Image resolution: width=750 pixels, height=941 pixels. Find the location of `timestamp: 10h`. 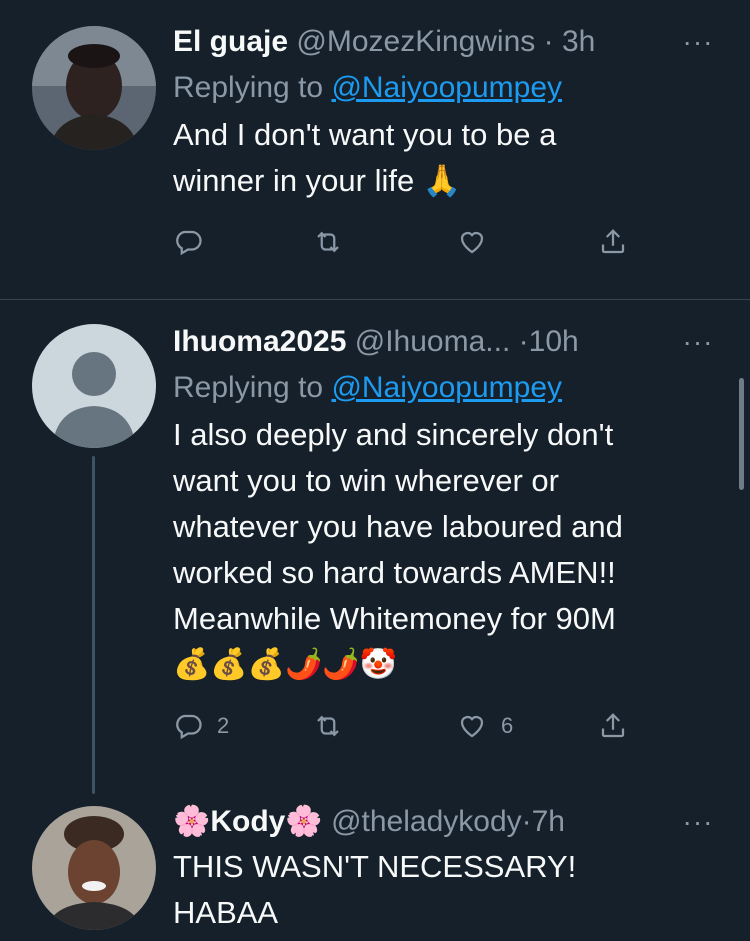

timestamp: 10h is located at coordinates (554, 341).